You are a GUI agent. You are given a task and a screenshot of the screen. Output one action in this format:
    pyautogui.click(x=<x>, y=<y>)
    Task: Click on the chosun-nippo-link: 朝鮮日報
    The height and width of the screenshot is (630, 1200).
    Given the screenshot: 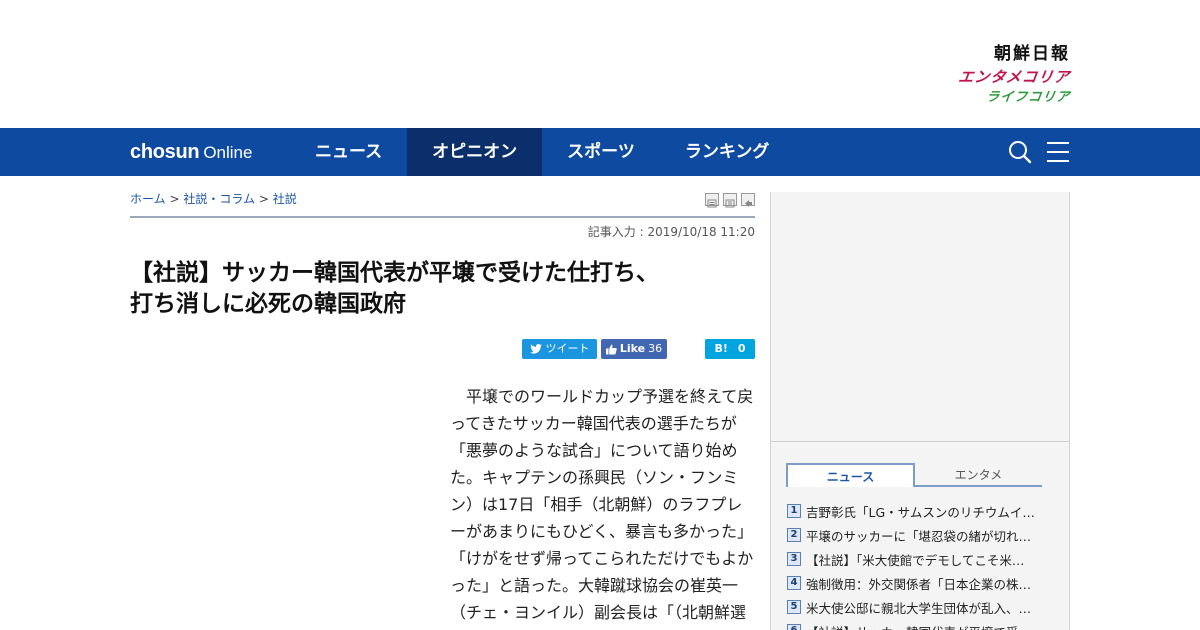 What is the action you would take?
    pyautogui.click(x=995, y=54)
    